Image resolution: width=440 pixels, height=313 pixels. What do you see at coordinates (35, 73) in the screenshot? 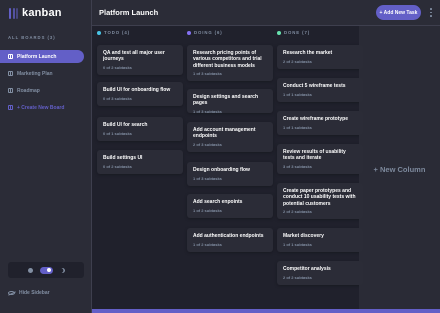
I see `sidebar-item-label: Marketing Plan` at bounding box center [35, 73].